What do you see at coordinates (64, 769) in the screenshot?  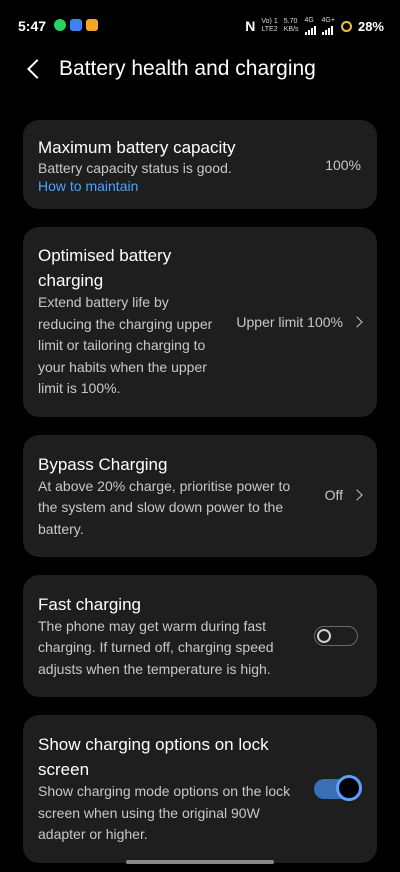 I see `lockscreen-title-line2: screen` at bounding box center [64, 769].